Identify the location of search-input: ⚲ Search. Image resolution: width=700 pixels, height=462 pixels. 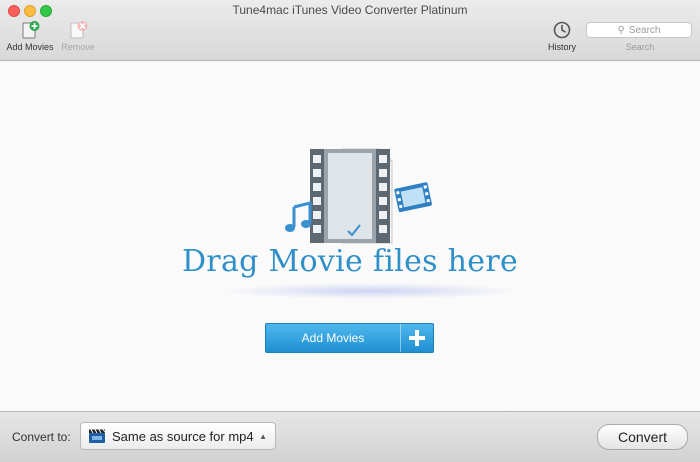
(639, 30).